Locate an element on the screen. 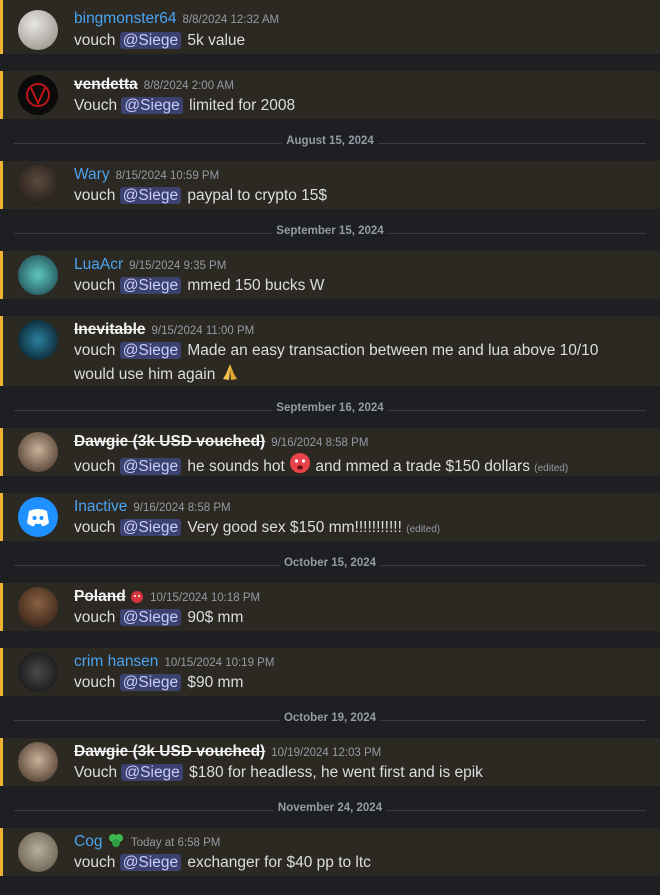 The image size is (660, 895). username: LuaAcr is located at coordinates (98, 264).